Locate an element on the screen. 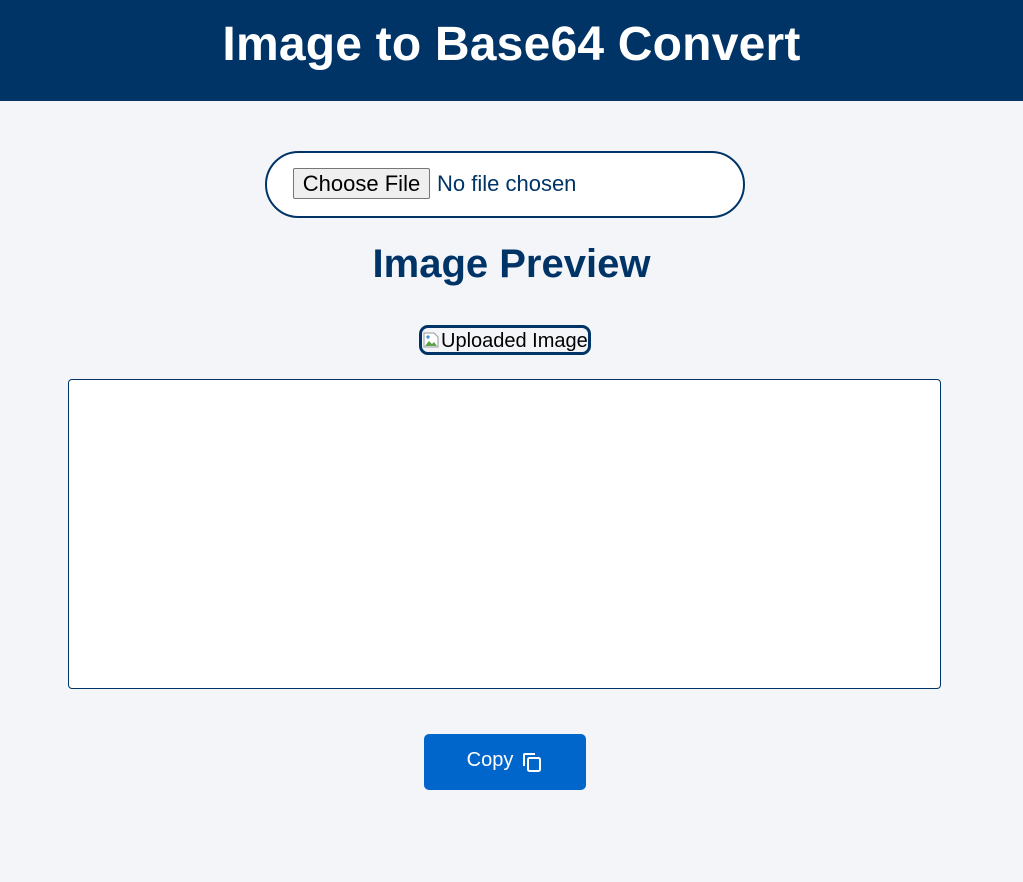 The image size is (1023, 882). file-upload-field: Choose File No file chosen is located at coordinates (505, 184).